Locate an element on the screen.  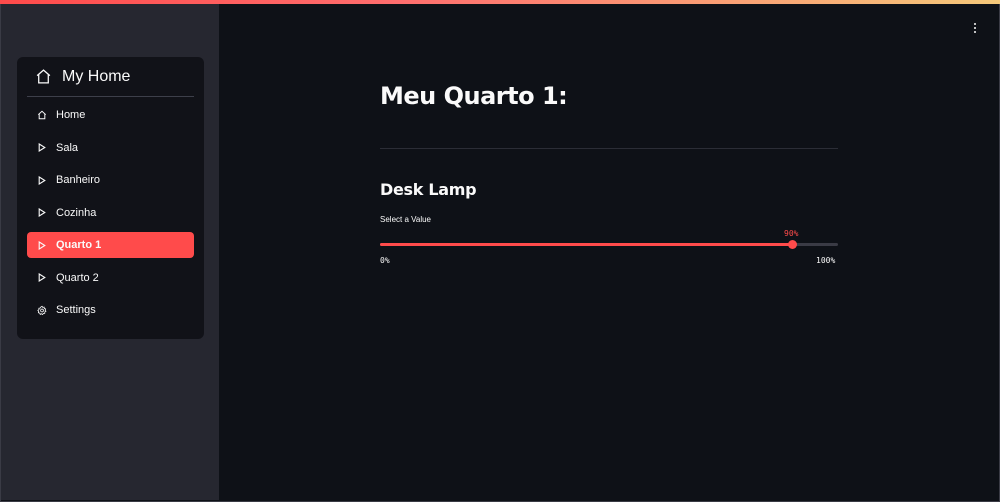
slider-fill is located at coordinates (586, 244).